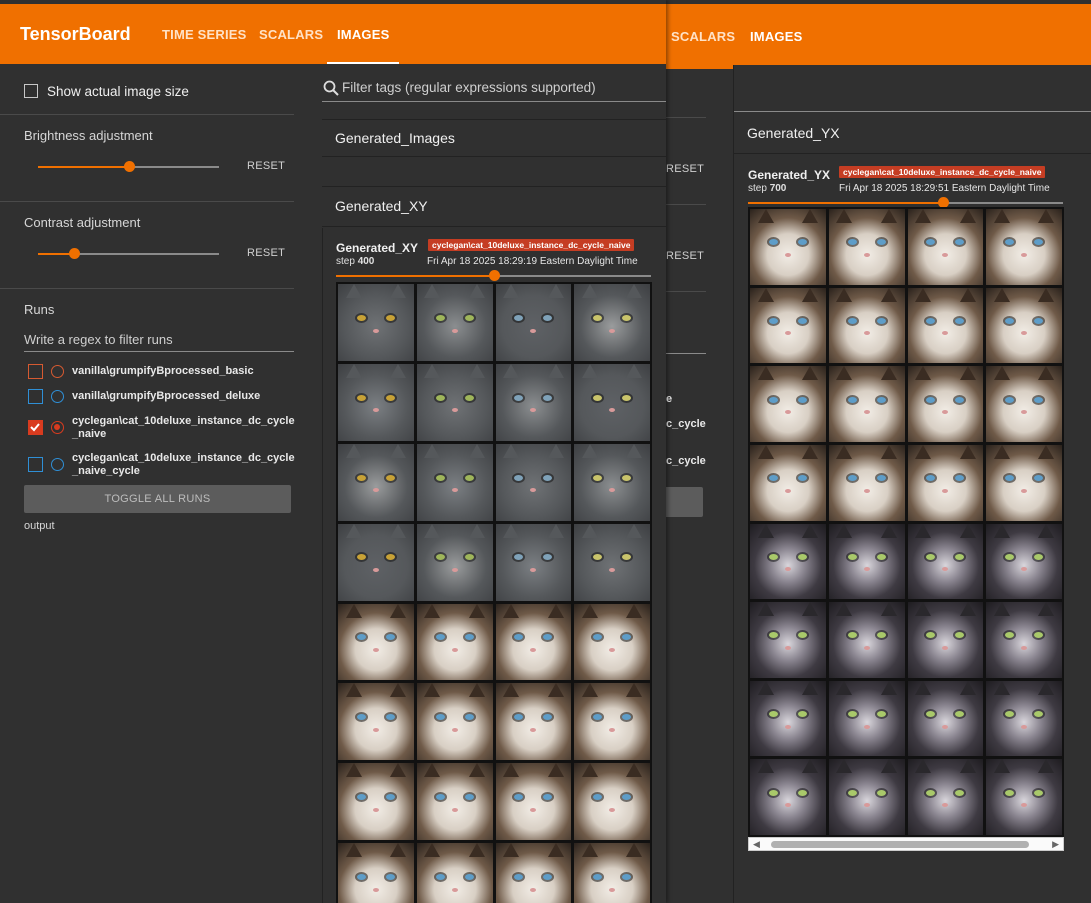 This screenshot has width=1091, height=903. What do you see at coordinates (363, 34) in the screenshot?
I see `tab-images: IMAGES` at bounding box center [363, 34].